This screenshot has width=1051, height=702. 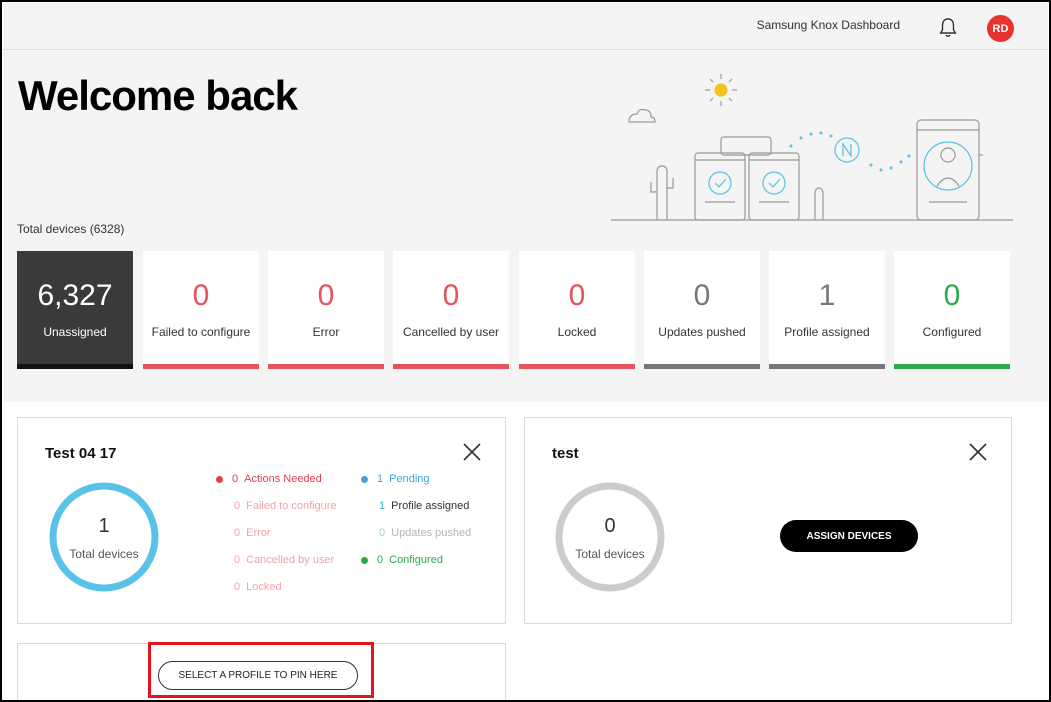 What do you see at coordinates (827, 332) in the screenshot?
I see `tile-label: Profile assigned` at bounding box center [827, 332].